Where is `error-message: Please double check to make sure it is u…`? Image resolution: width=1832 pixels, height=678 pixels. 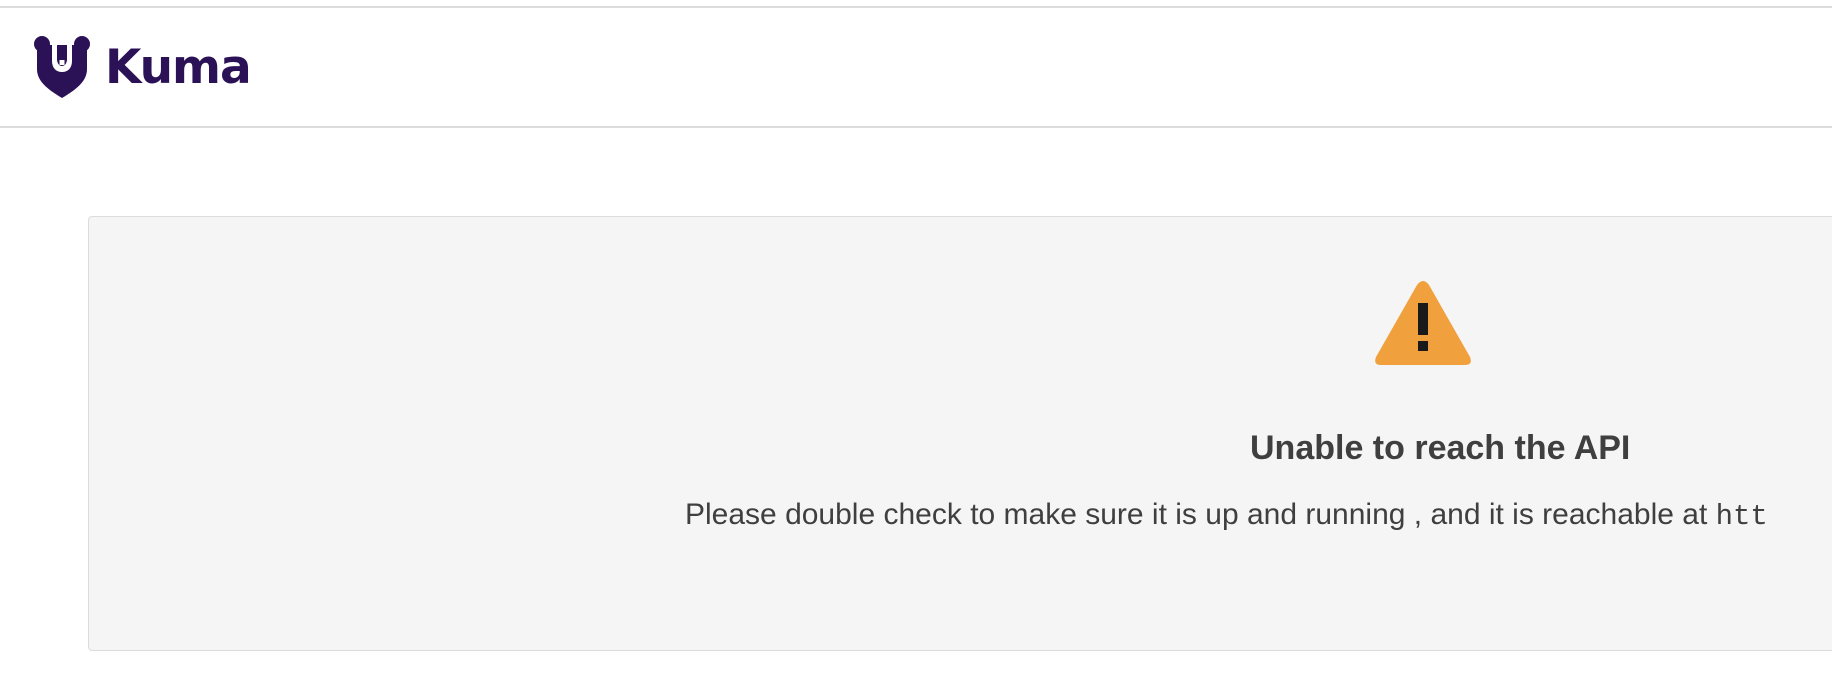 error-message: Please double check to make sure it is u… is located at coordinates (1226, 516).